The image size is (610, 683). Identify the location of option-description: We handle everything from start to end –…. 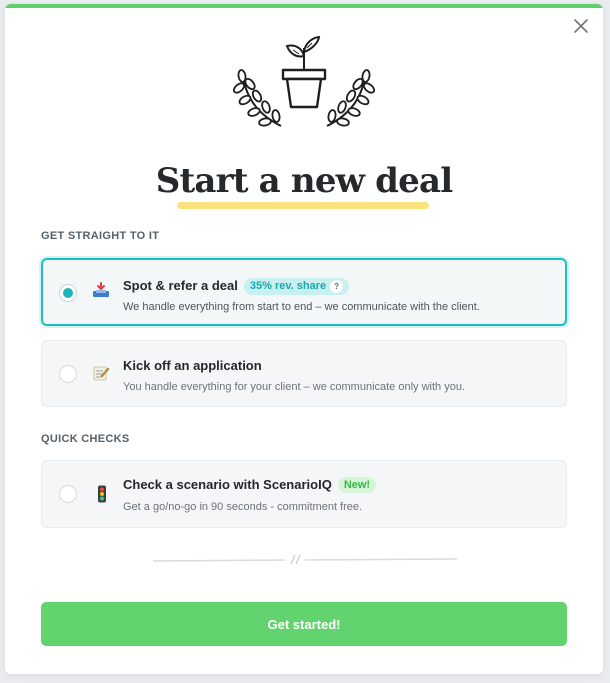
(301, 307).